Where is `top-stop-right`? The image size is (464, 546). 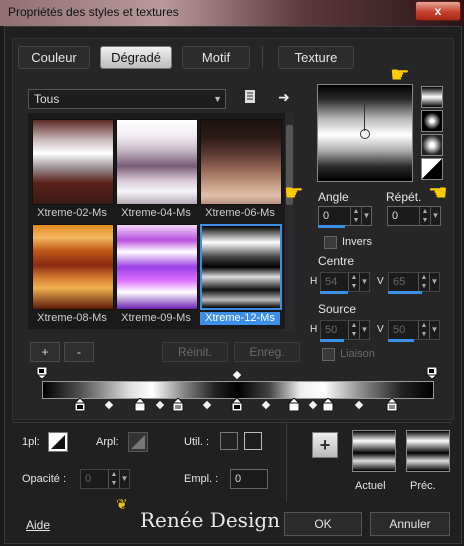
top-stop-right is located at coordinates (432, 374).